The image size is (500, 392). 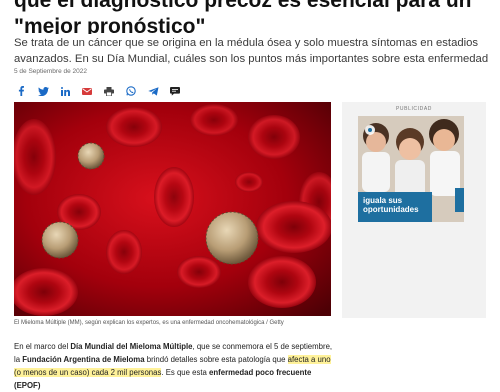 What do you see at coordinates (83, 359) in the screenshot?
I see `body-bold-foundation: Fundación Argentina de Mieloma` at bounding box center [83, 359].